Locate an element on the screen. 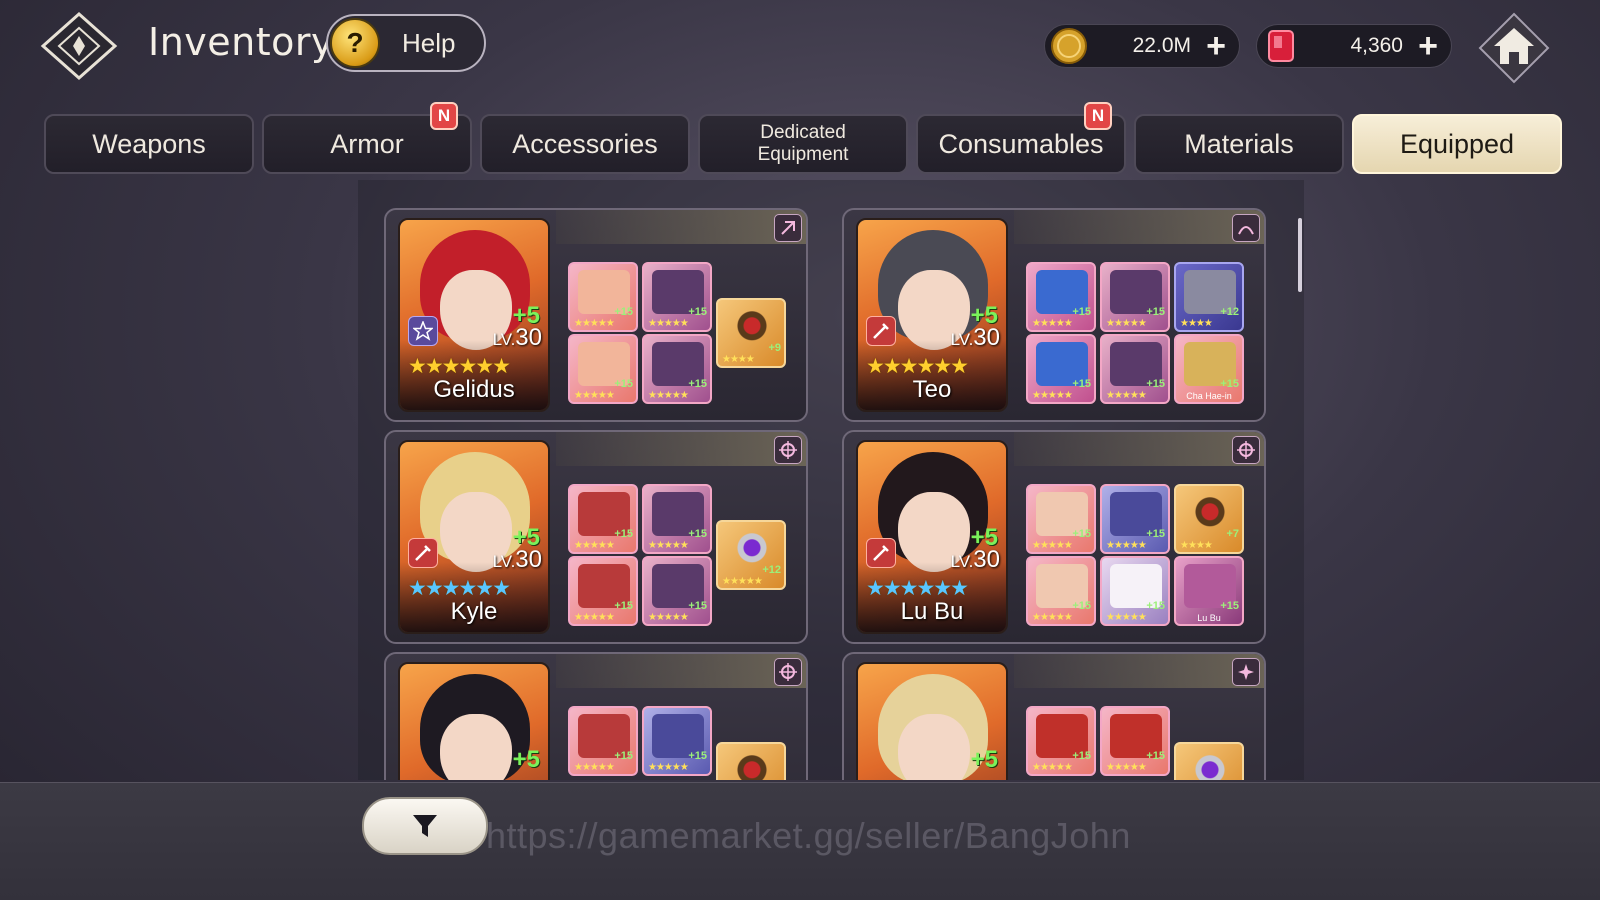 Image resolution: width=1600 pixels, height=900 pixels. assassin-icon is located at coordinates (1246, 228).